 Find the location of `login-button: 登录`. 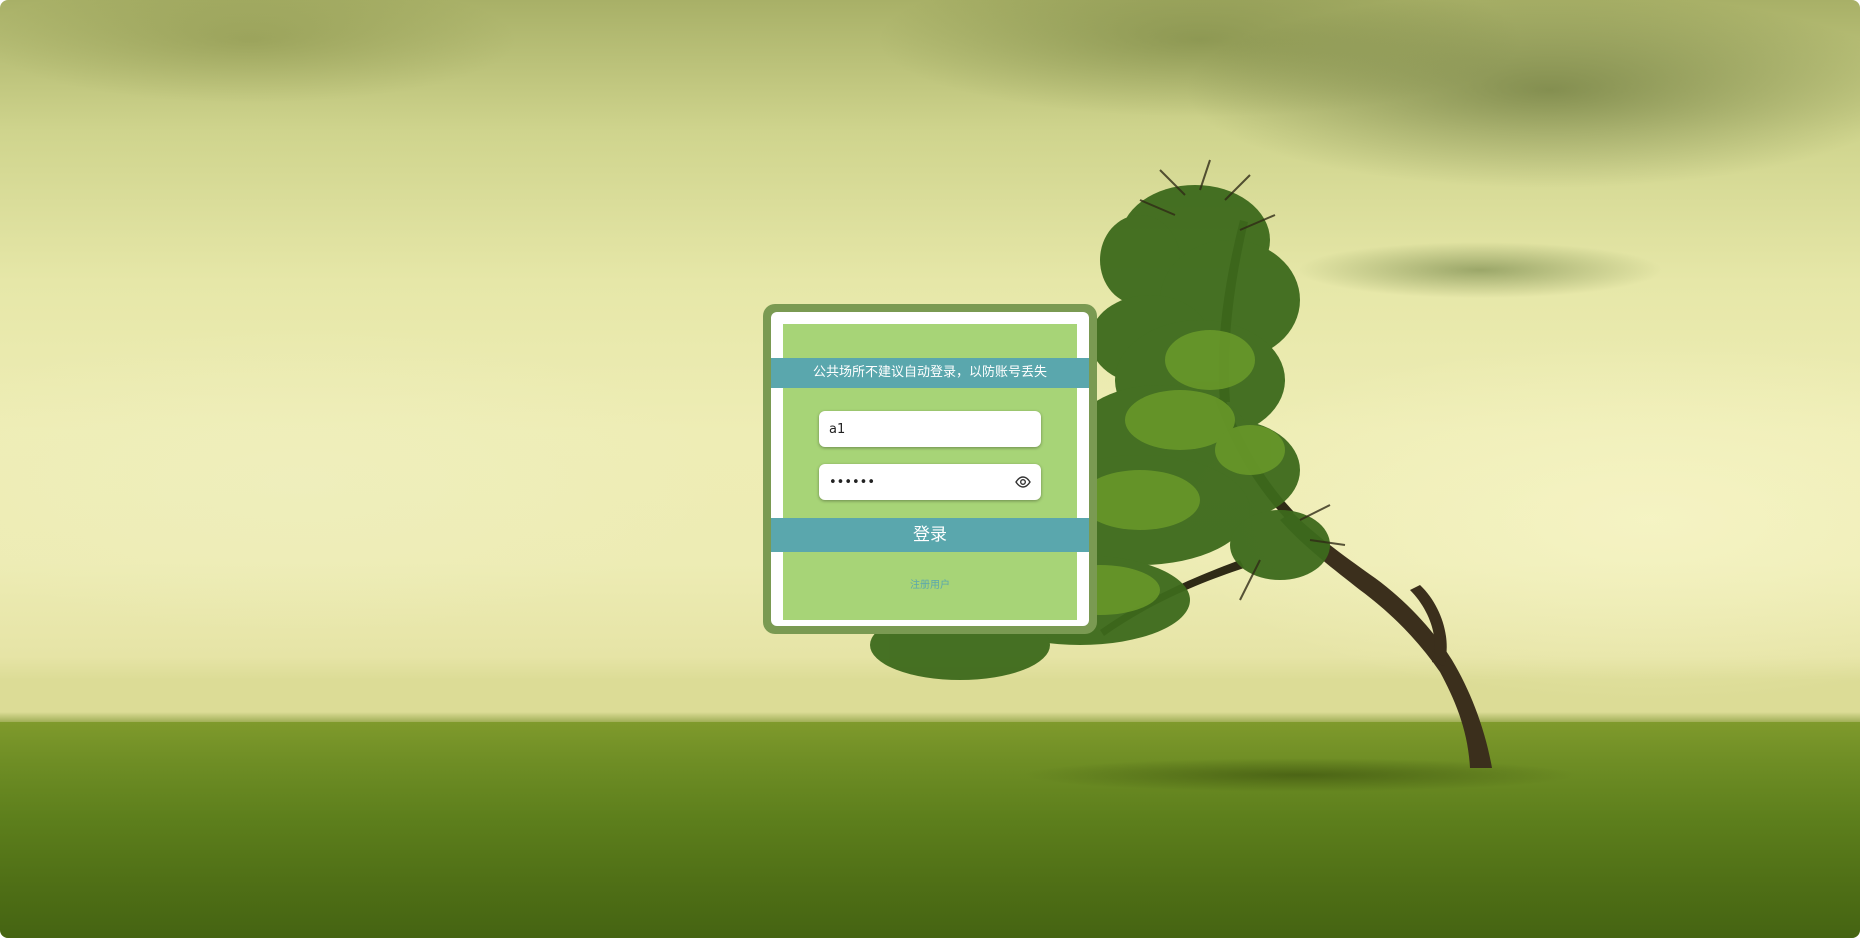

login-button: 登录 is located at coordinates (930, 535).